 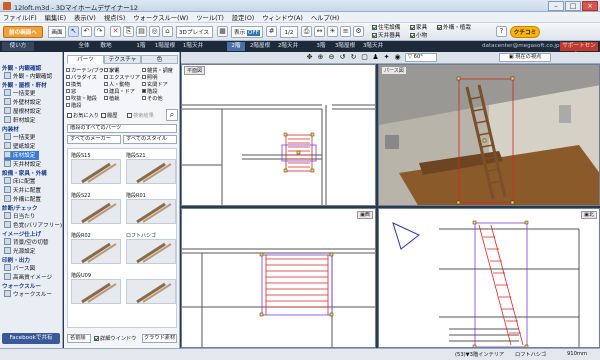 What do you see at coordinates (115, 17) in the screenshot?
I see `menu-viewpoint: 視点(S)` at bounding box center [115, 17].